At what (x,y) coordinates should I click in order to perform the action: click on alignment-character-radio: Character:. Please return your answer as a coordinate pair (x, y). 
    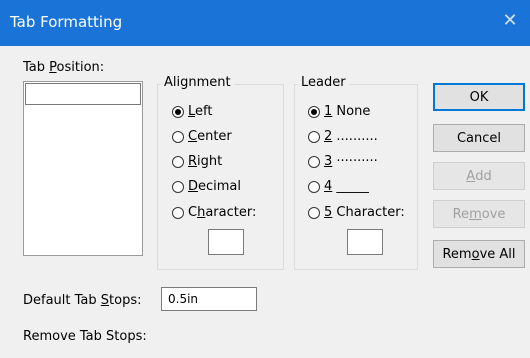
    Looking at the image, I should click on (214, 212).